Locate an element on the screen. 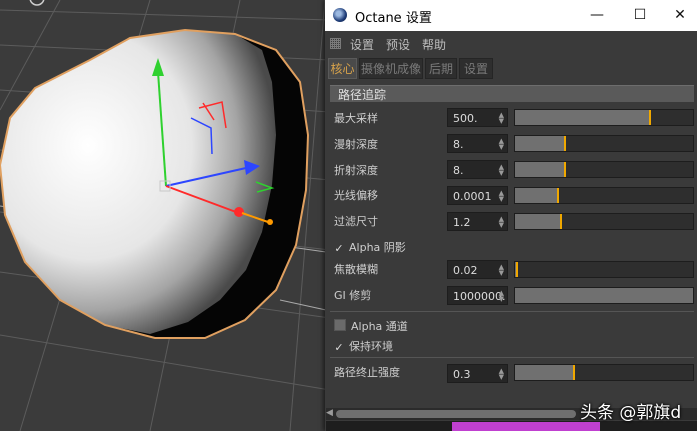 The height and width of the screenshot is (431, 697). path-termination-value: 0.3 is located at coordinates (462, 374).